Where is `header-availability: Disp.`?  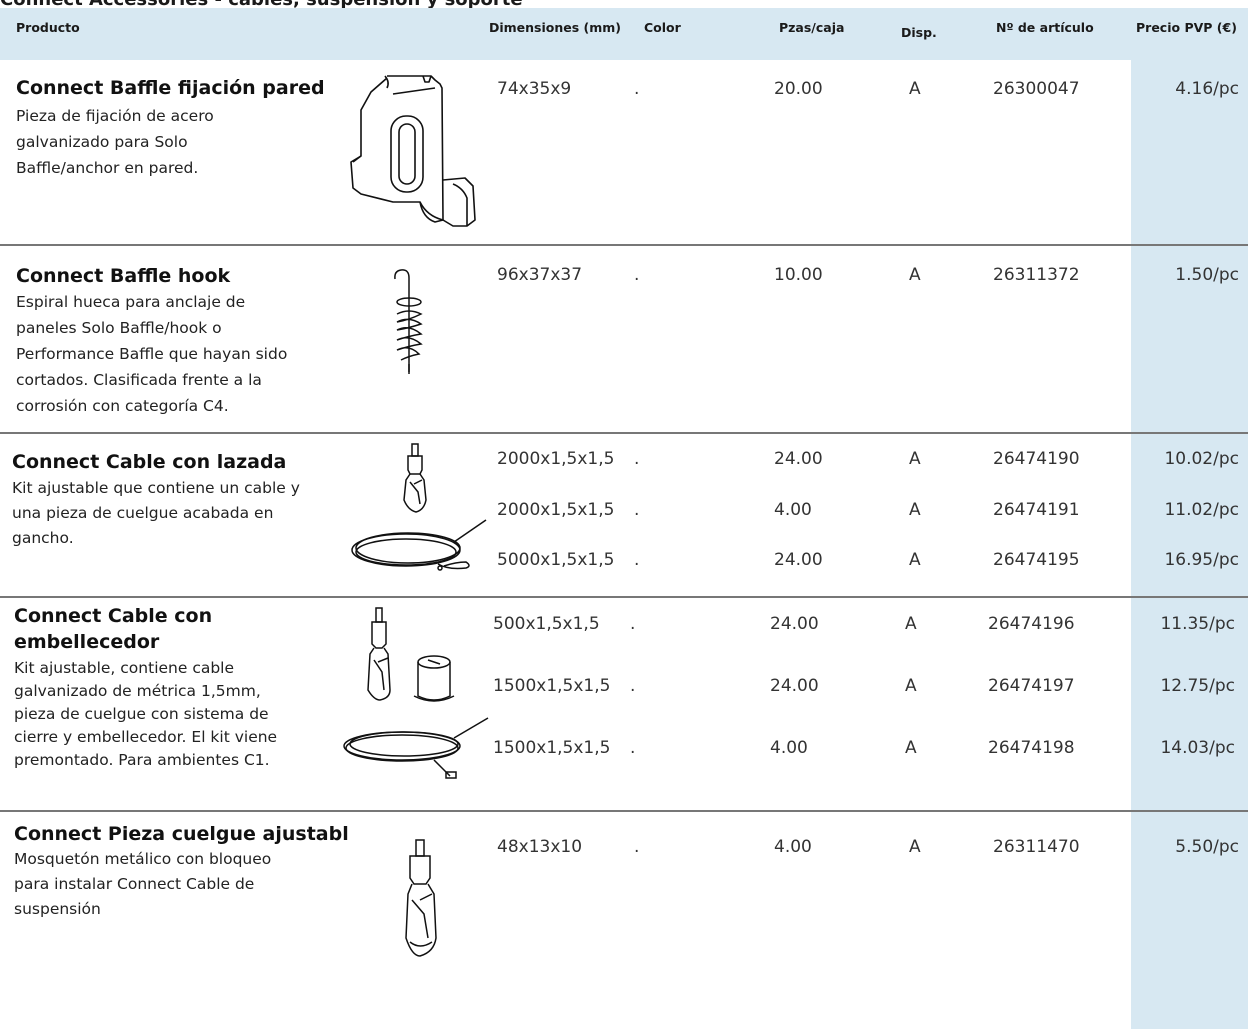
header-availability: Disp. is located at coordinates (919, 32).